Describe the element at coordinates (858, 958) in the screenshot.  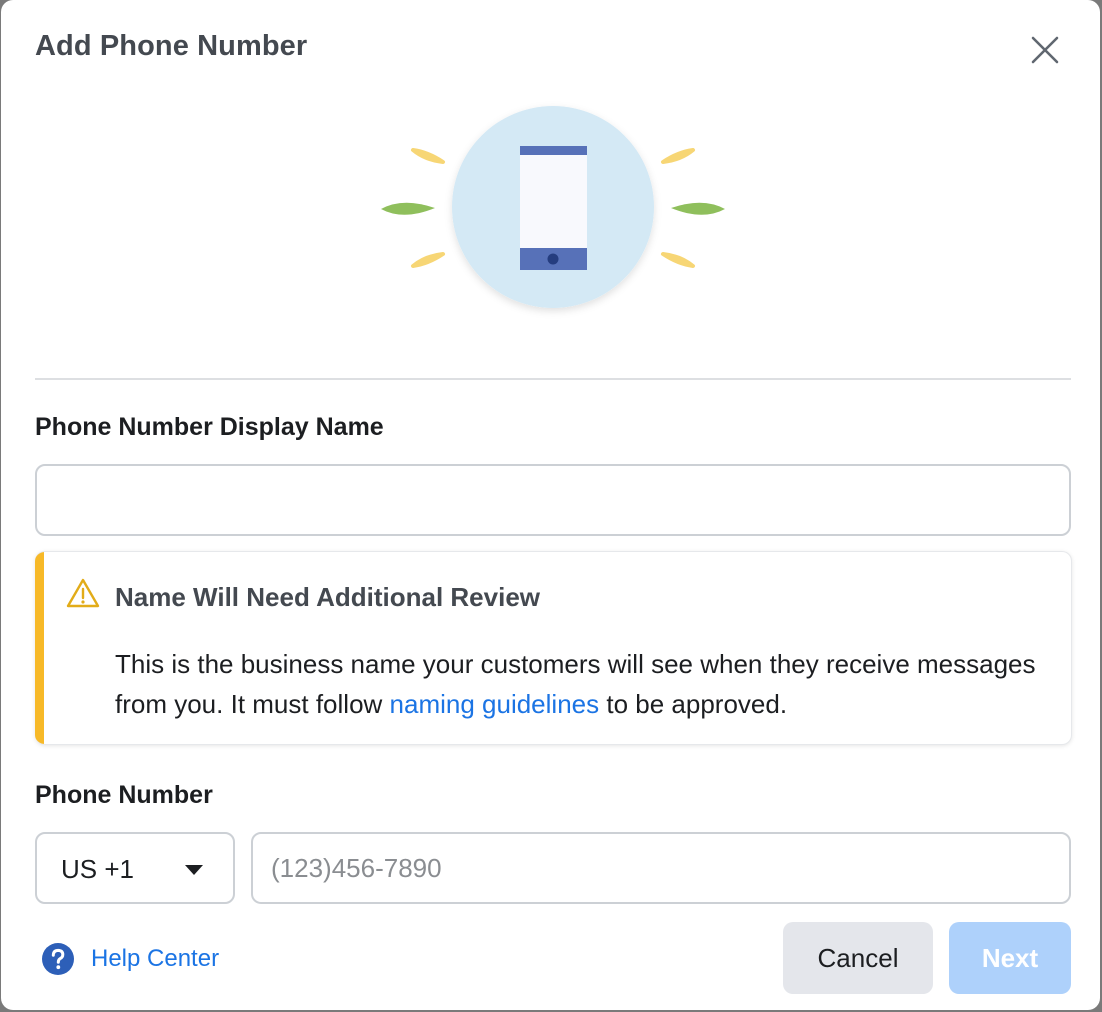
I see `cancel-button: Cancel` at that location.